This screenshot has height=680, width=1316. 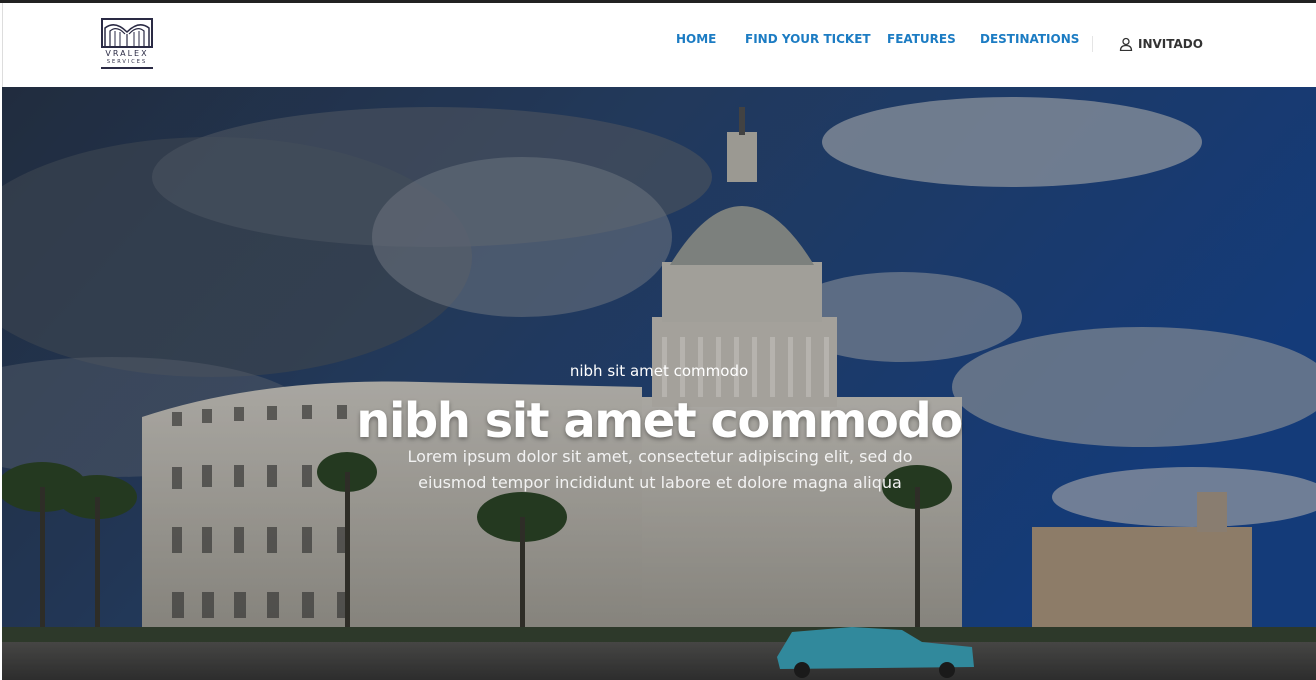 What do you see at coordinates (127, 33) in the screenshot?
I see `logo-arches-icon` at bounding box center [127, 33].